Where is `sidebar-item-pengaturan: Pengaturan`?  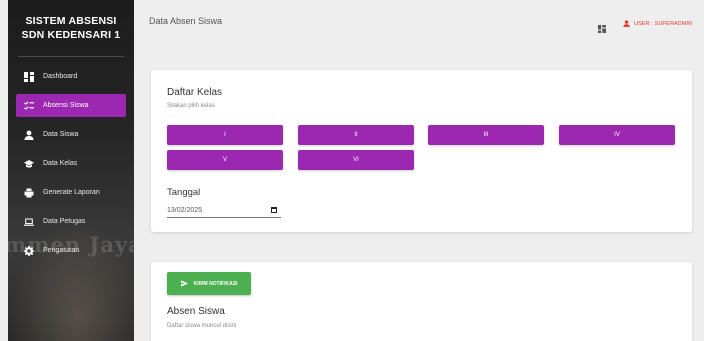 sidebar-item-pengaturan: Pengaturan is located at coordinates (71, 250).